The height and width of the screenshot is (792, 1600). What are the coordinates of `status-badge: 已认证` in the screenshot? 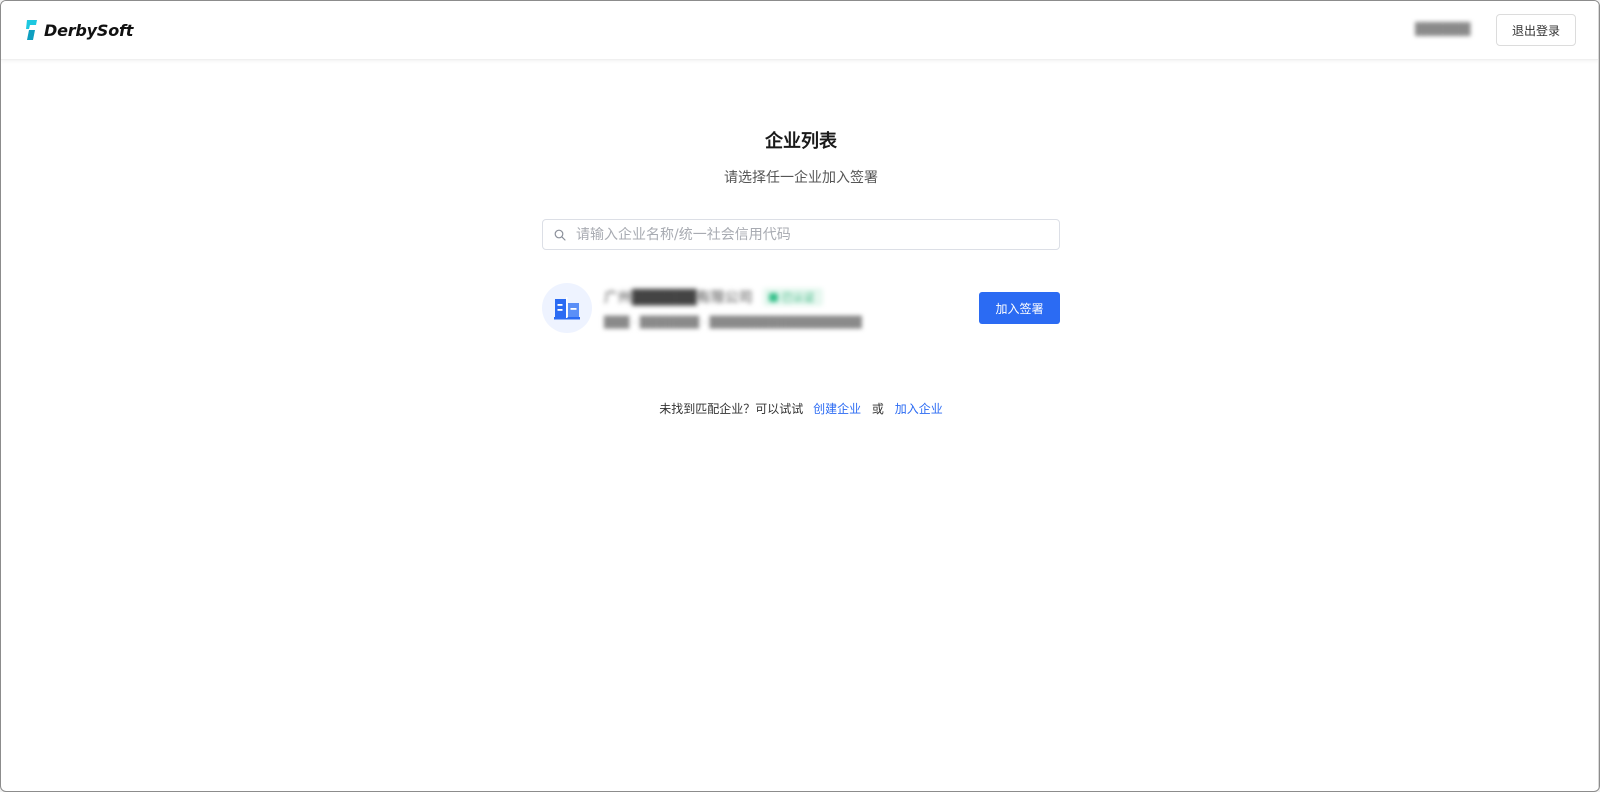 It's located at (792, 297).